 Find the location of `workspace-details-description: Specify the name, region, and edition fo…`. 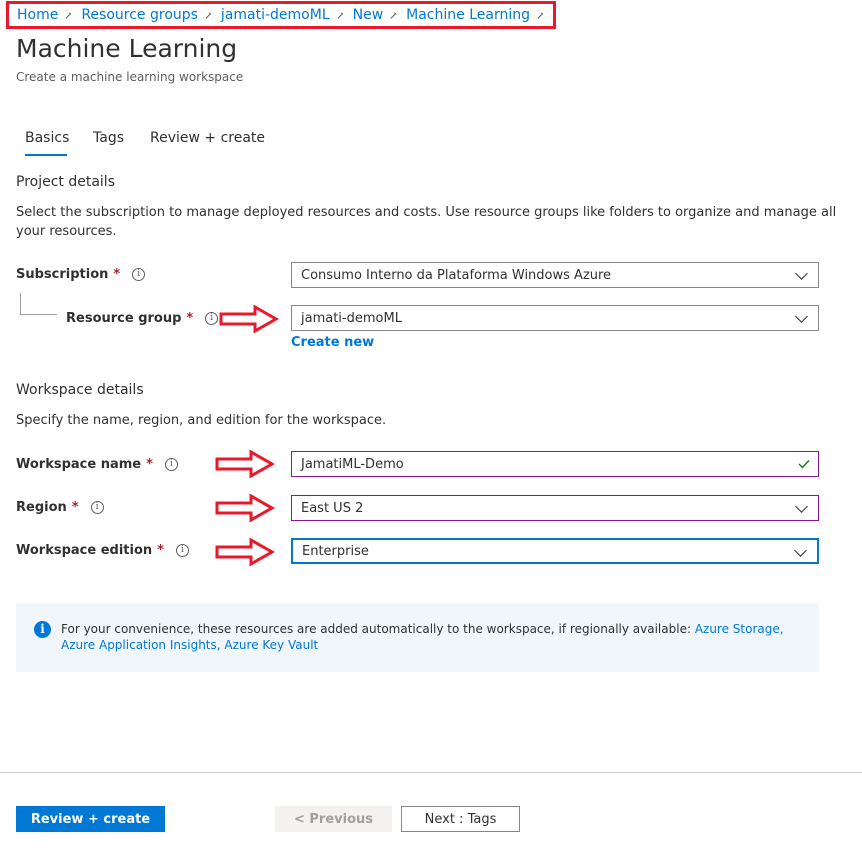

workspace-details-description: Specify the name, region, and edition fo… is located at coordinates (201, 420).